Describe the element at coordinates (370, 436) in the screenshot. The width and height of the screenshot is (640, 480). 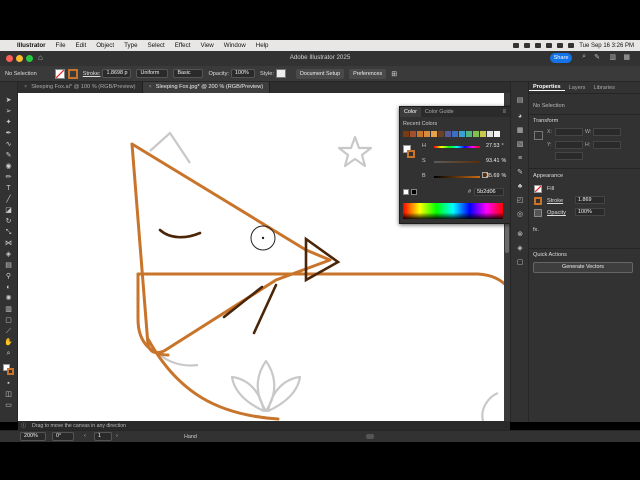
I see `horizontal-scrollbar-thumb` at that location.